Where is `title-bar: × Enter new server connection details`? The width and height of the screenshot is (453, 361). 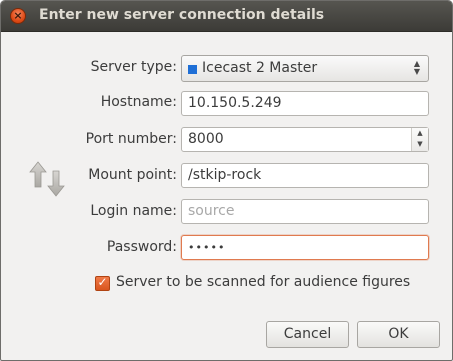
title-bar: × Enter new server connection details is located at coordinates (226, 16).